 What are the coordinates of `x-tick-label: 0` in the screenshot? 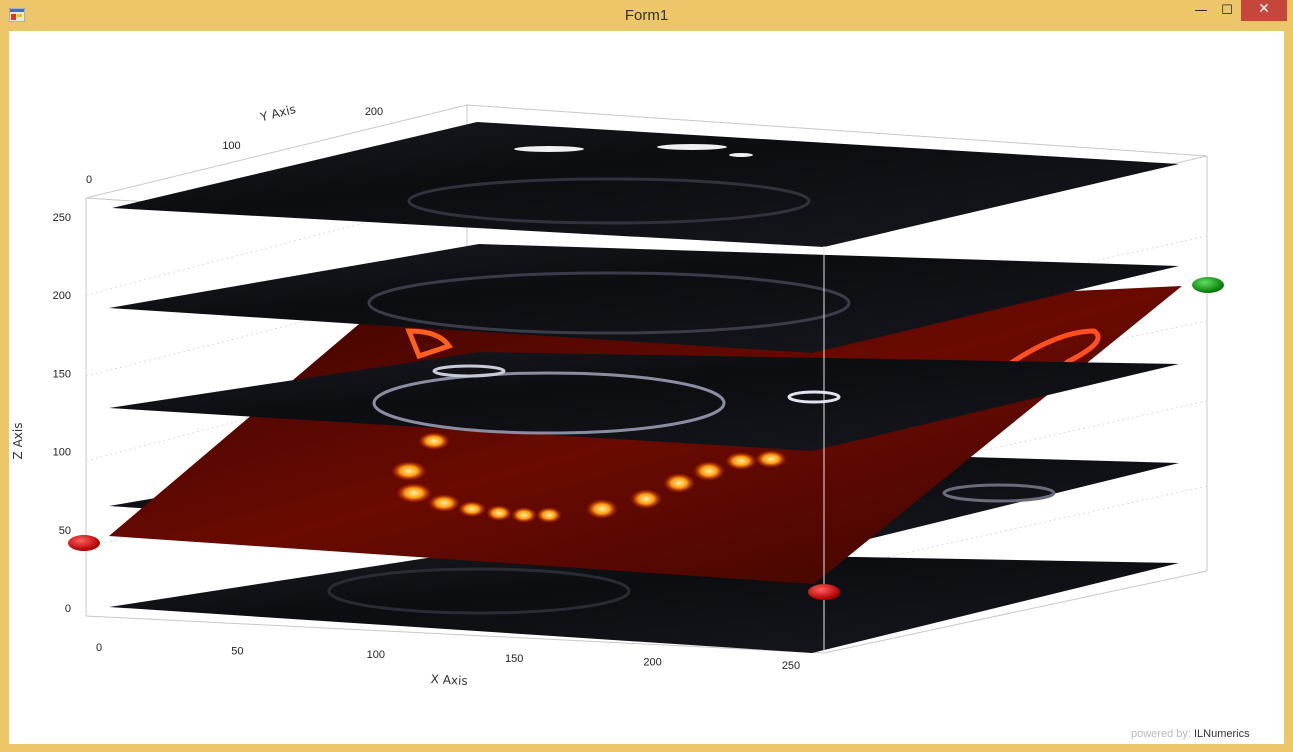 It's located at (99, 648).